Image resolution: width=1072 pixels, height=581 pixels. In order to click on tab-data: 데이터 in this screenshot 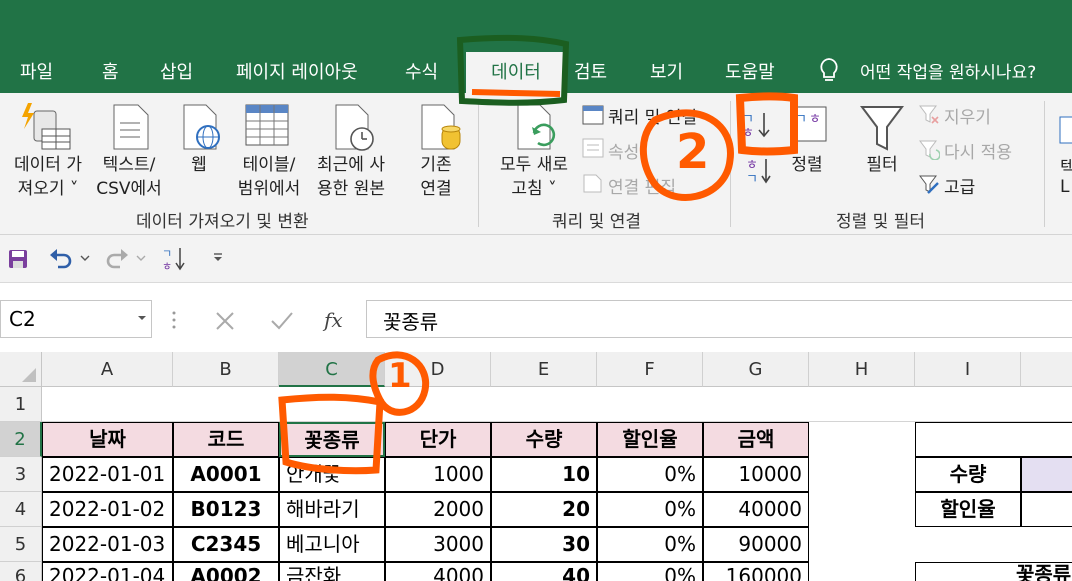, I will do `click(516, 72)`.